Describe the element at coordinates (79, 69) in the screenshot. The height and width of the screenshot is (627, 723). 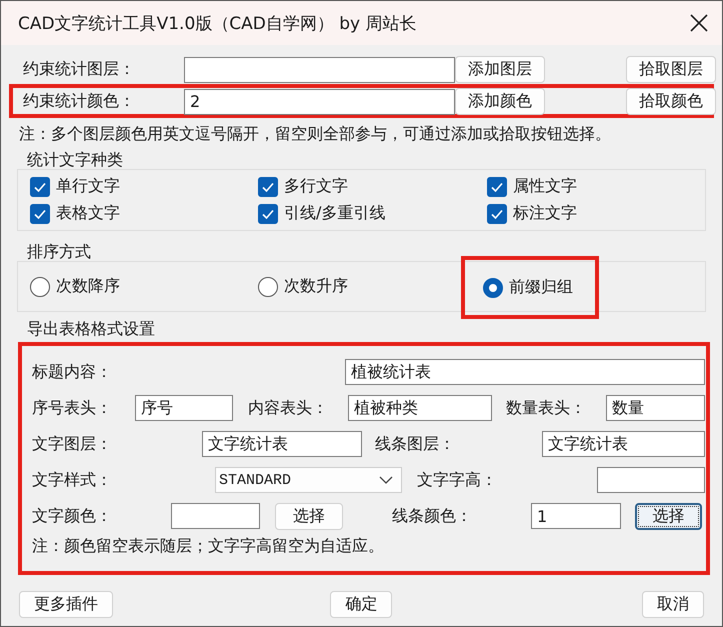
I see `field-label: 约束统计图层：` at that location.